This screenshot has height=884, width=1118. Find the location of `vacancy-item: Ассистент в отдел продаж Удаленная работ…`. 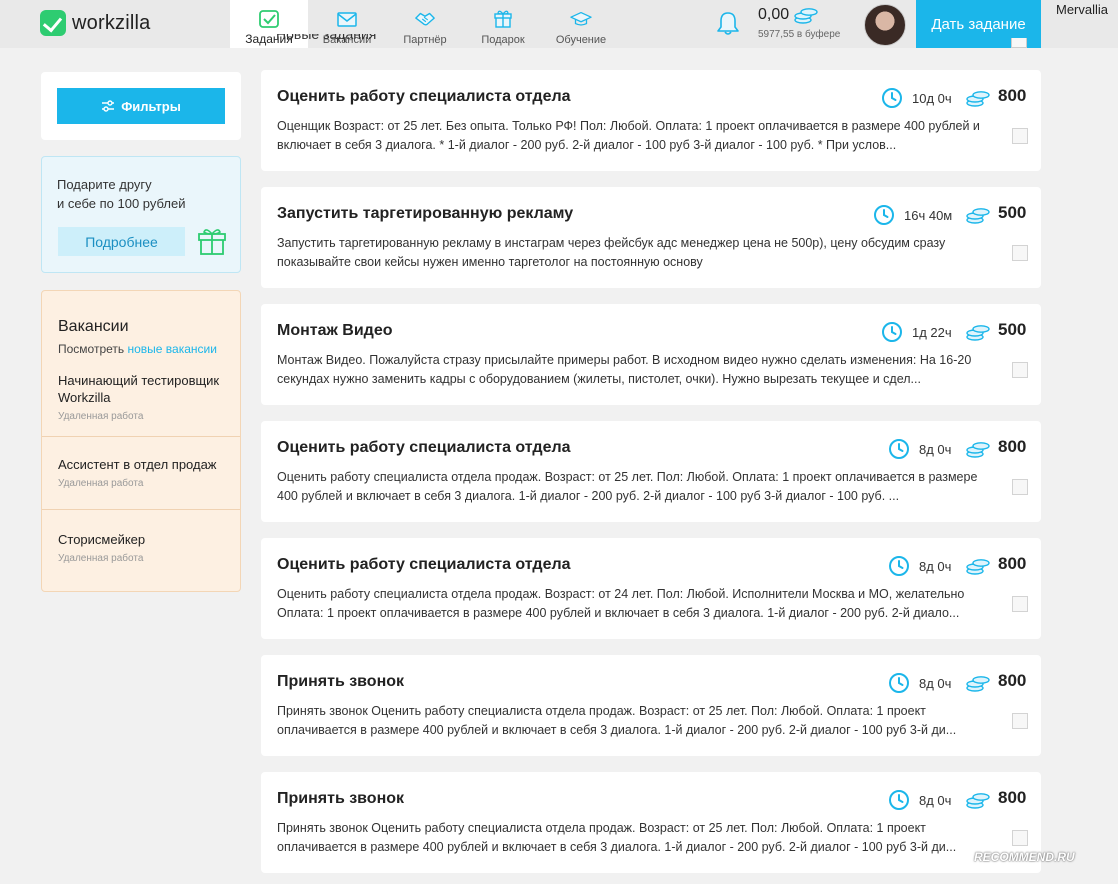

vacancy-item: Ассистент в отдел продаж Удаленная работ… is located at coordinates (141, 472).